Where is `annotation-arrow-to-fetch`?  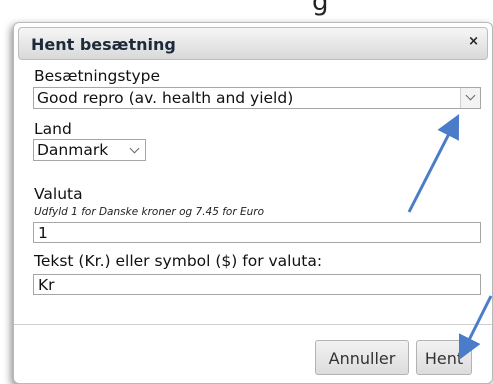
annotation-arrow-to-fetch is located at coordinates (475, 328).